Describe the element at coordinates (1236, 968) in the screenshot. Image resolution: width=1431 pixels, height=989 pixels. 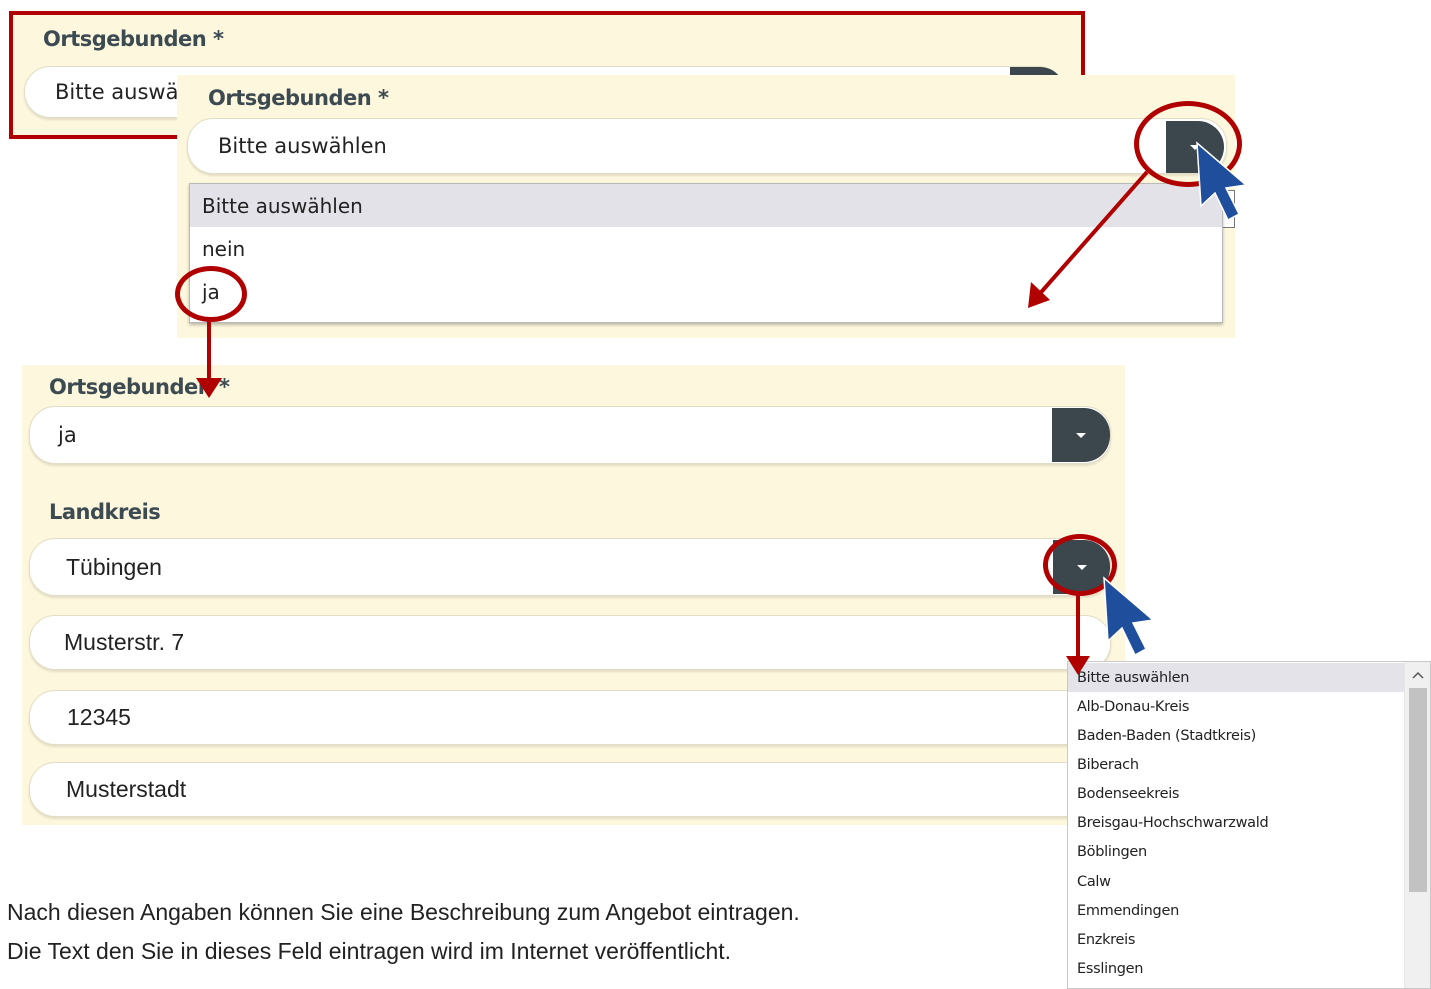
I see `landkreis-option: Esslingen` at that location.